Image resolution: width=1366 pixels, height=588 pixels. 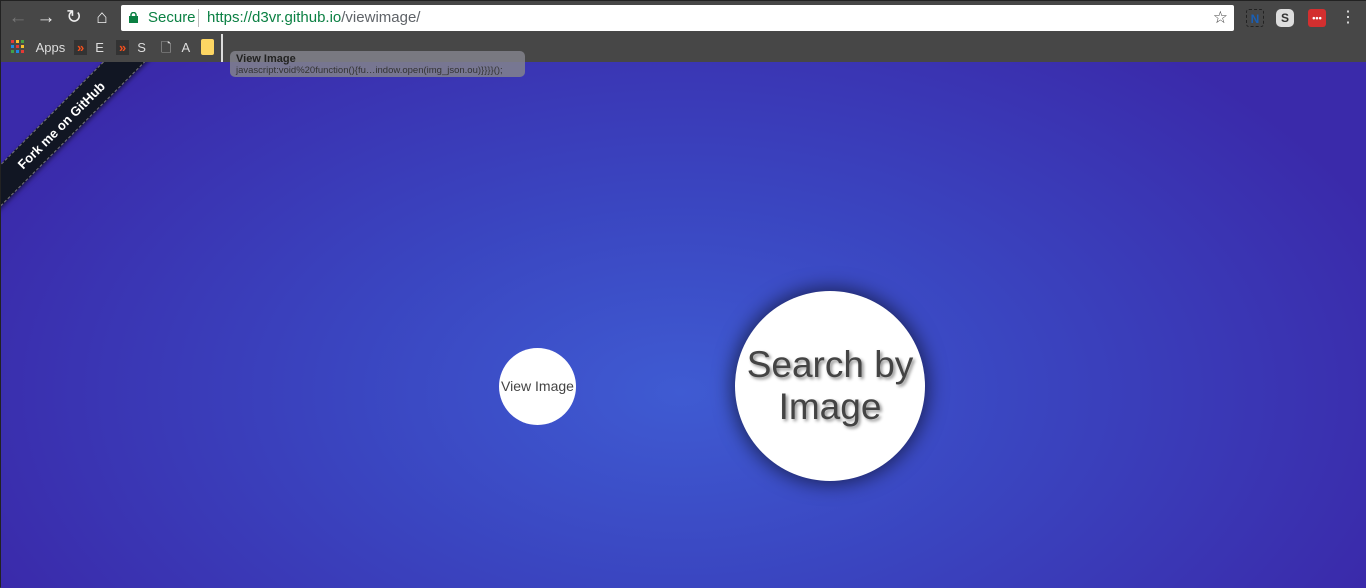 I want to click on secure-label: Secure, so click(x=172, y=17).